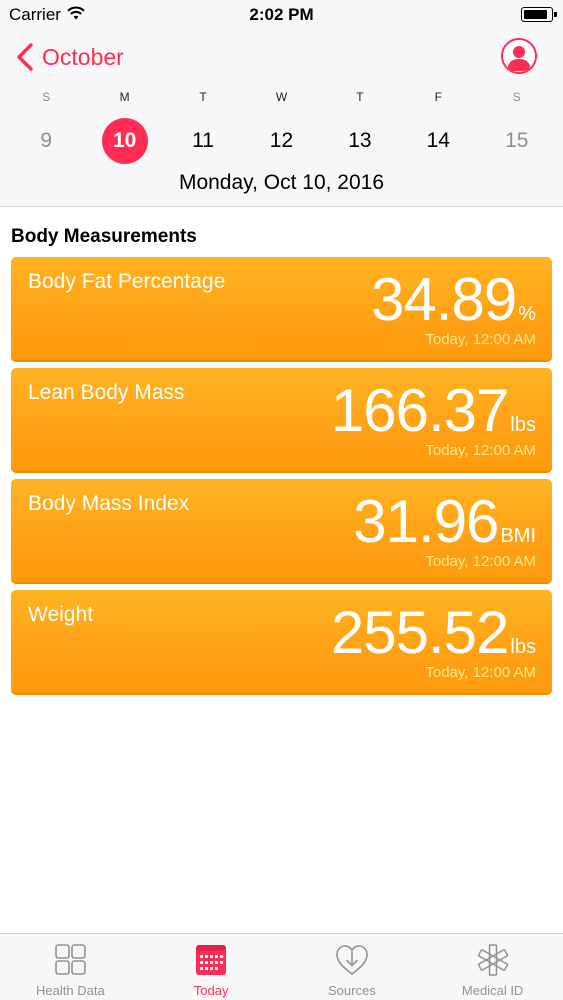 The height and width of the screenshot is (1000, 563). I want to click on card-number: 31.96, so click(426, 521).